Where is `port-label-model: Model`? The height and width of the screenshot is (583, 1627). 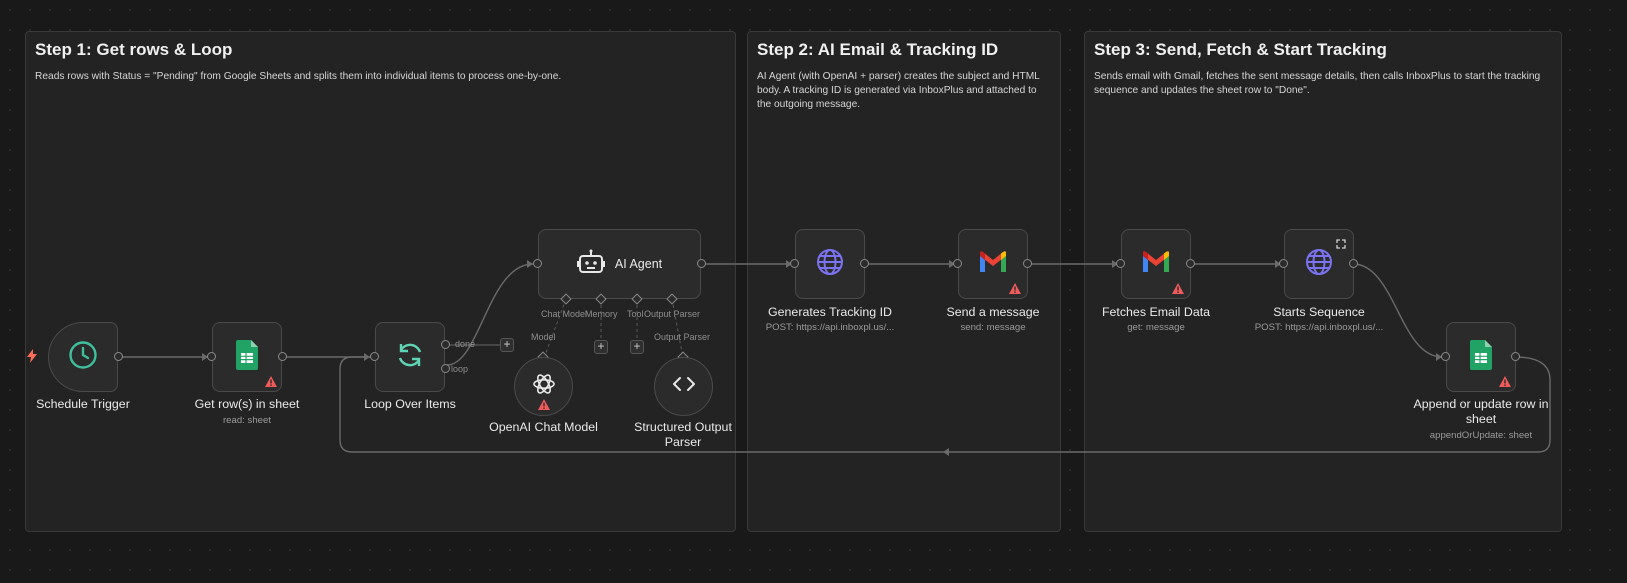 port-label-model: Model is located at coordinates (543, 337).